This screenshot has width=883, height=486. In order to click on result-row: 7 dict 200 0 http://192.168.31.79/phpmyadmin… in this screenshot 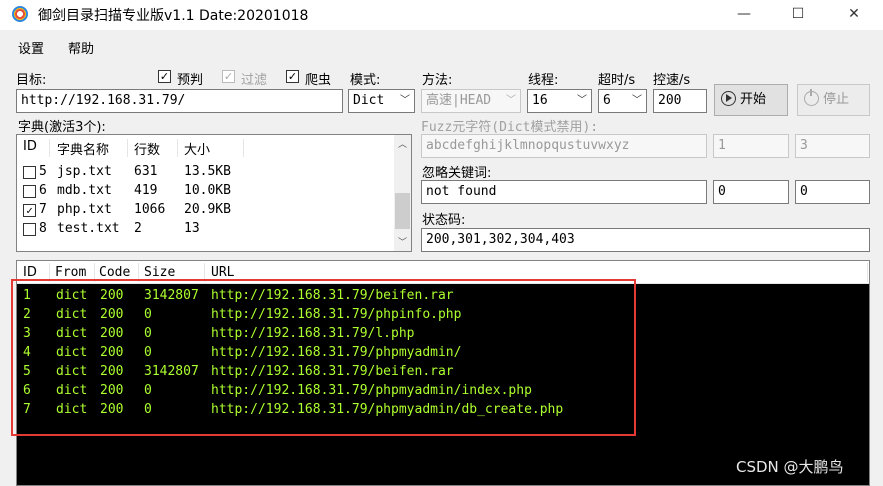, I will do `click(443, 411)`.